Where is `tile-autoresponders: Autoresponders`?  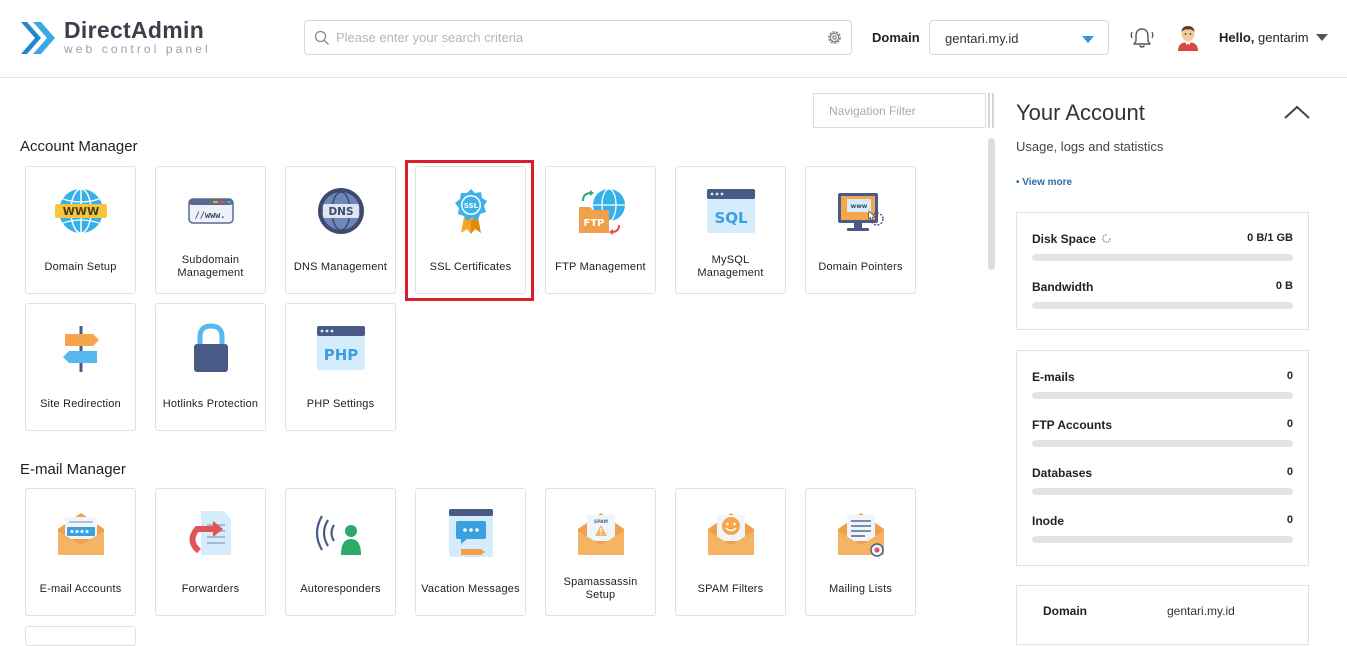
tile-autoresponders: Autoresponders is located at coordinates (340, 552).